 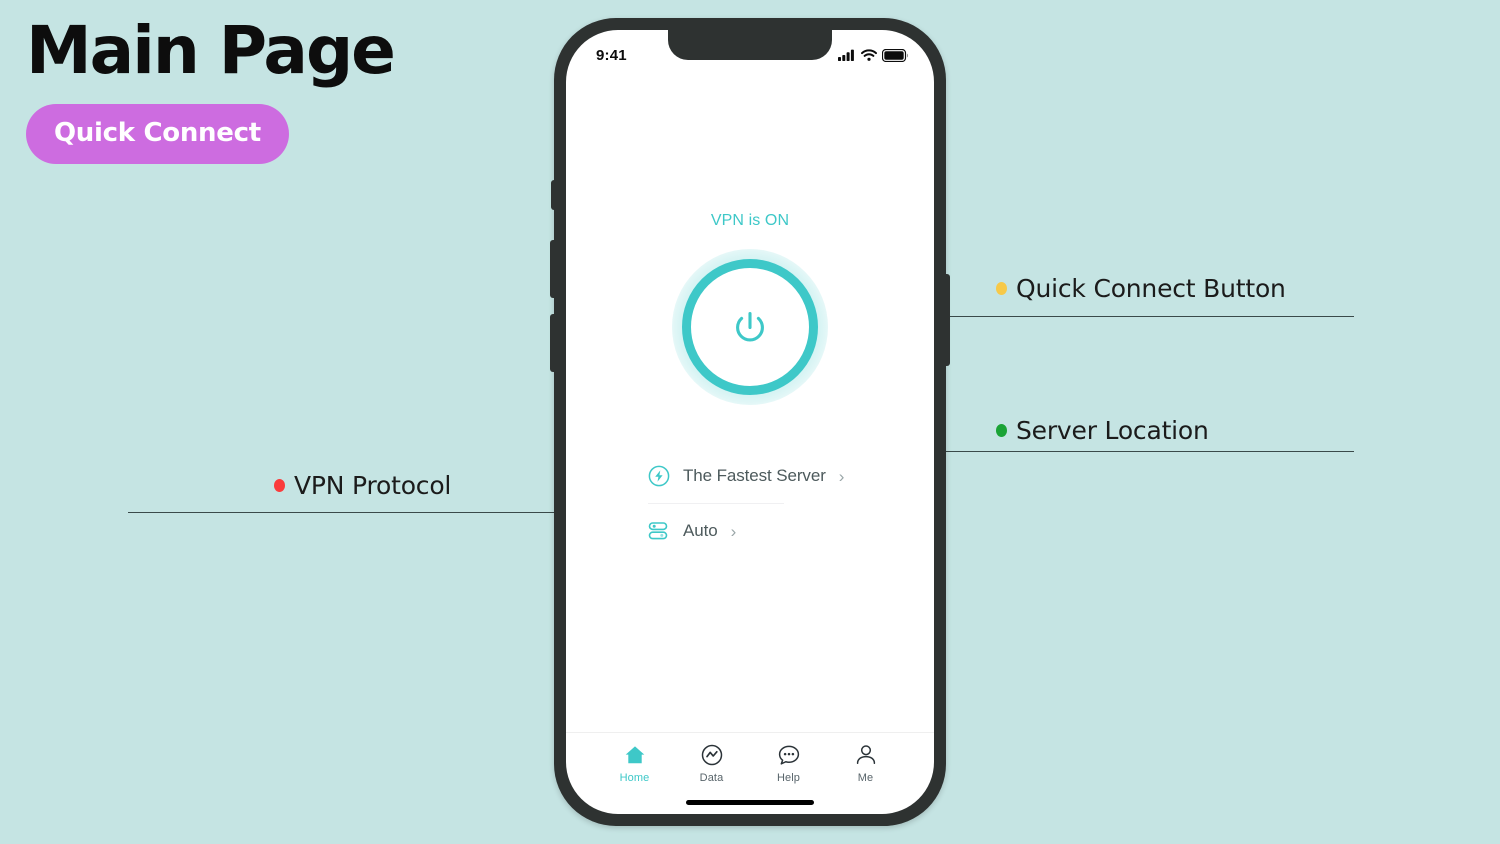 I want to click on quick-connect-button, so click(x=750, y=327).